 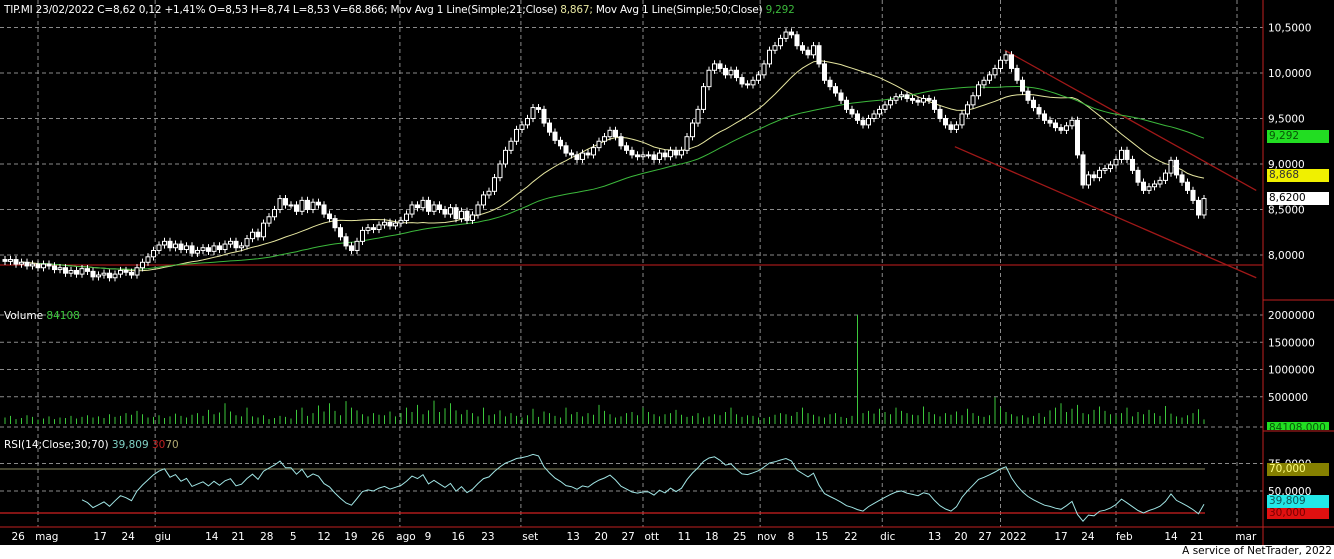 What do you see at coordinates (1298, 136) in the screenshot?
I see `ma50-price-box: 9,292` at bounding box center [1298, 136].